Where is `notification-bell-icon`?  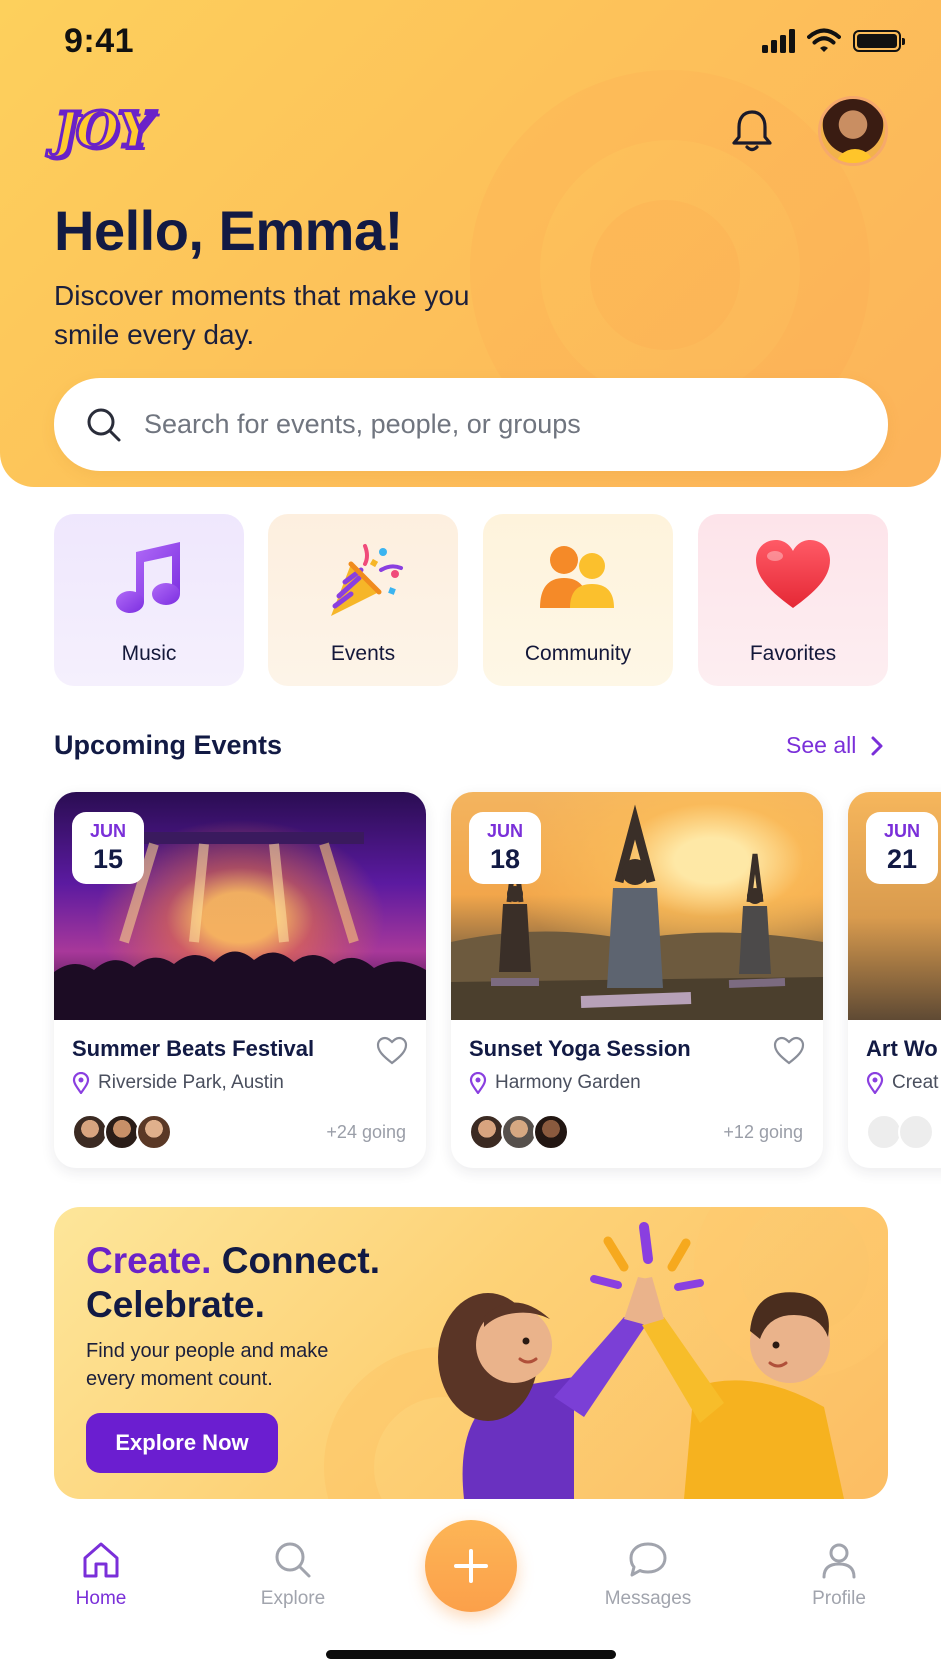 notification-bell-icon is located at coordinates (752, 130).